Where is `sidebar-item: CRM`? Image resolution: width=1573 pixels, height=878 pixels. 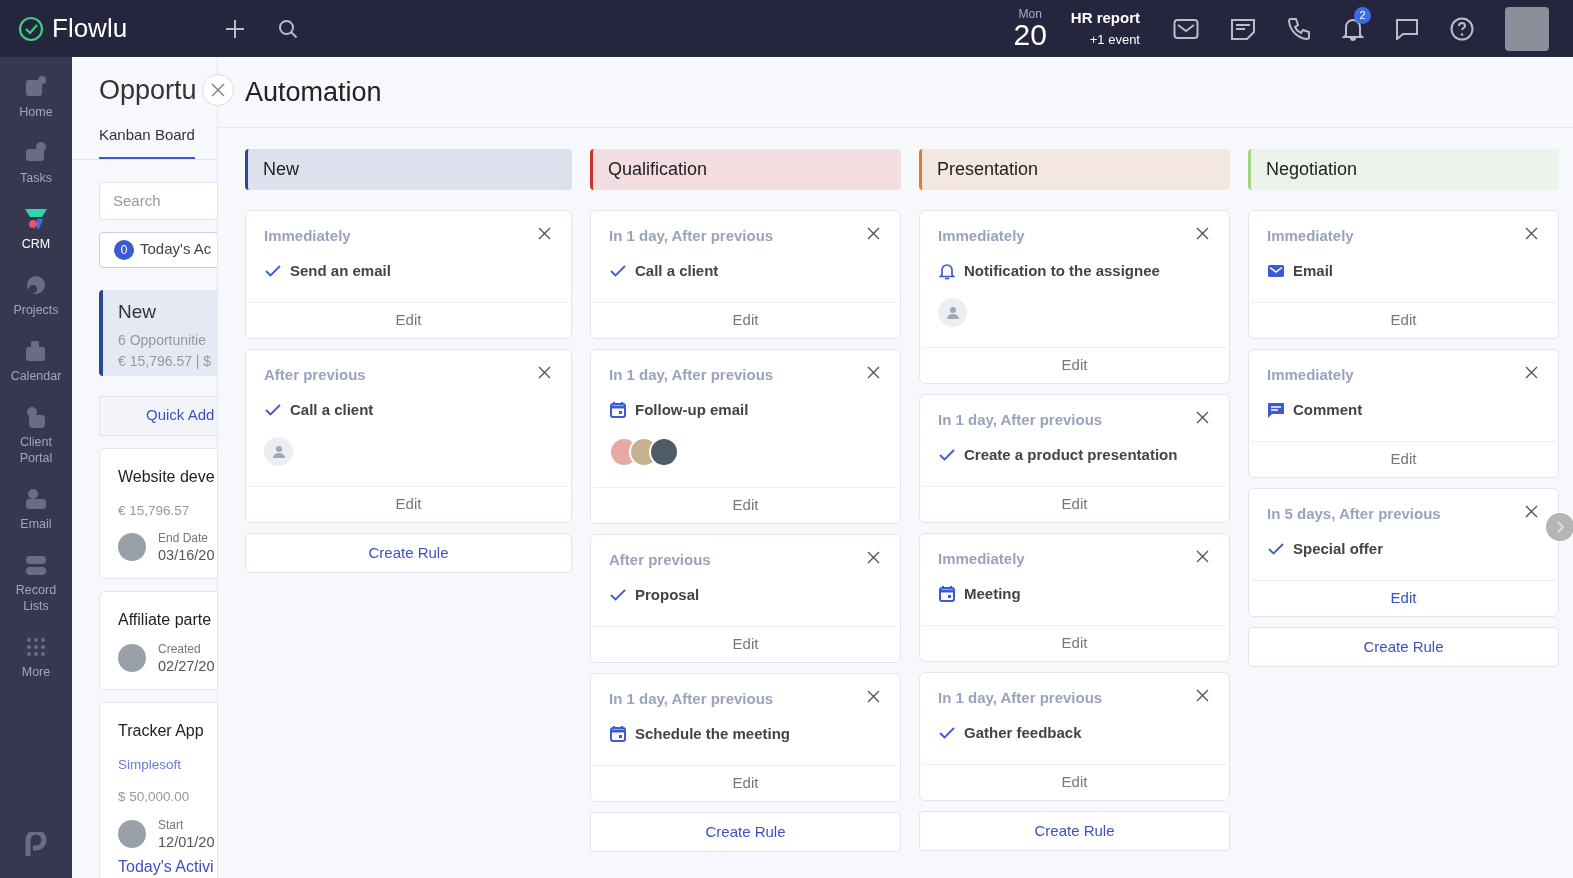
sidebar-item: CRM is located at coordinates (36, 229).